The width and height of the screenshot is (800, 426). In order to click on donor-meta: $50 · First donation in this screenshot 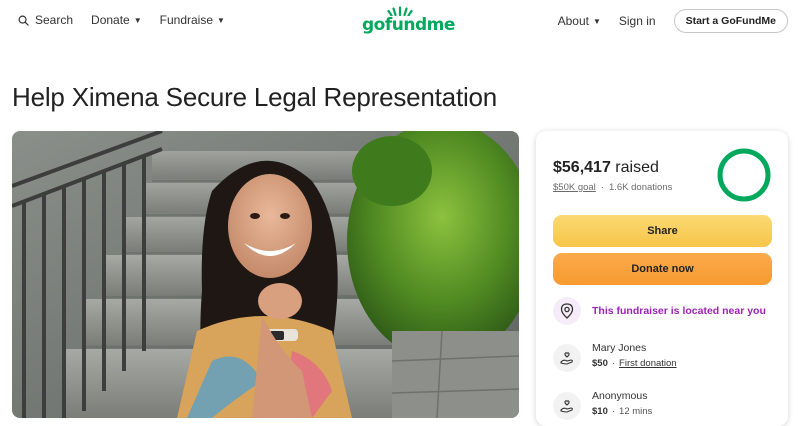, I will do `click(634, 363)`.